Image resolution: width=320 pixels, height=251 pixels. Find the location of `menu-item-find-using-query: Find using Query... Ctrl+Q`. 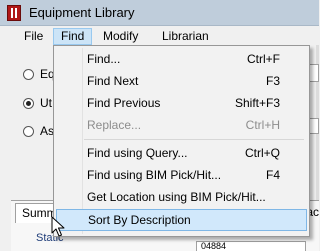

menu-item-find-using-query: Find using Query... Ctrl+Q is located at coordinates (181, 153).